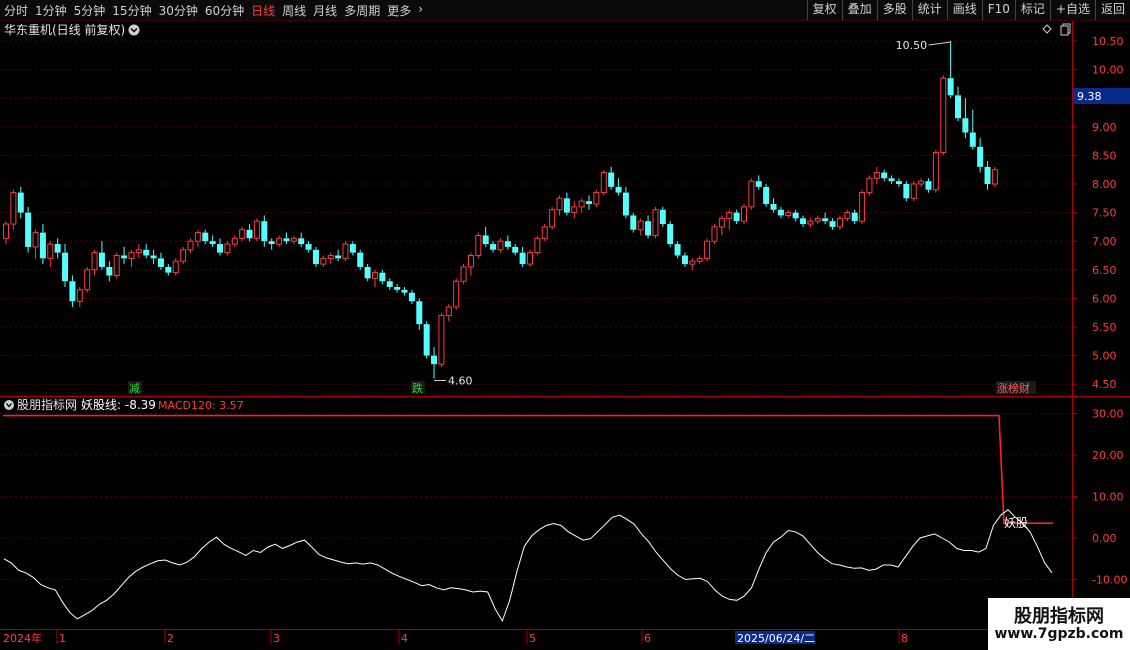 The image size is (1130, 650). What do you see at coordinates (47, 404) in the screenshot?
I see `indicator-name: 股朋指标网` at bounding box center [47, 404].